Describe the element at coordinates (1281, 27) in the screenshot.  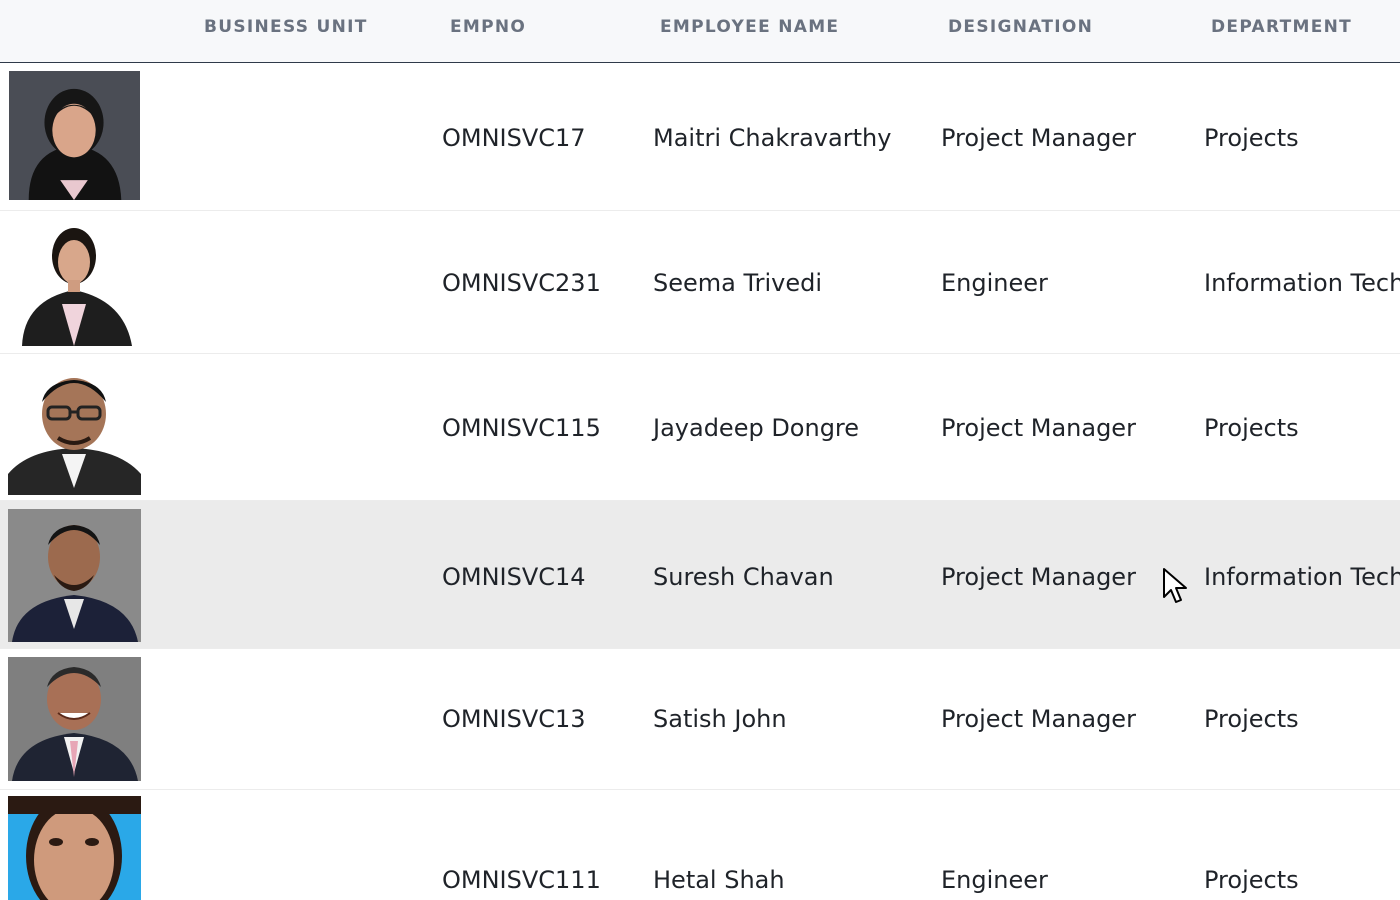
I see `column-header-department: DEPARTMENT` at that location.